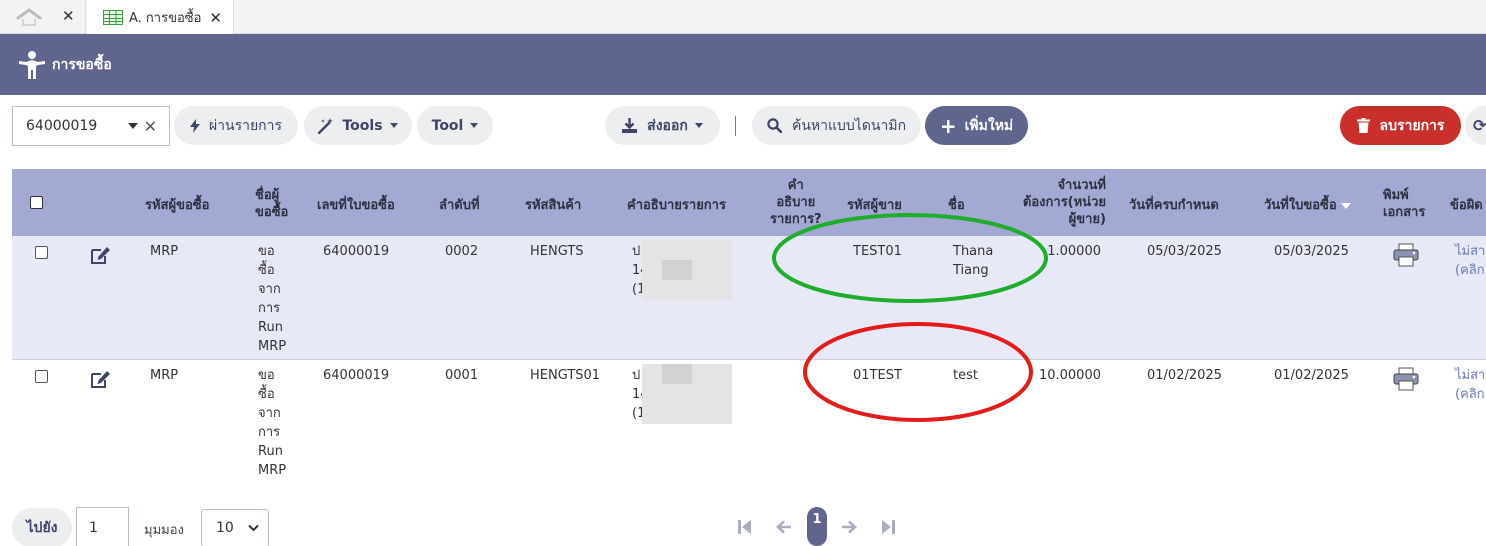 The width and height of the screenshot is (1486, 546). What do you see at coordinates (817, 526) in the screenshot?
I see `current-page-button: 1` at bounding box center [817, 526].